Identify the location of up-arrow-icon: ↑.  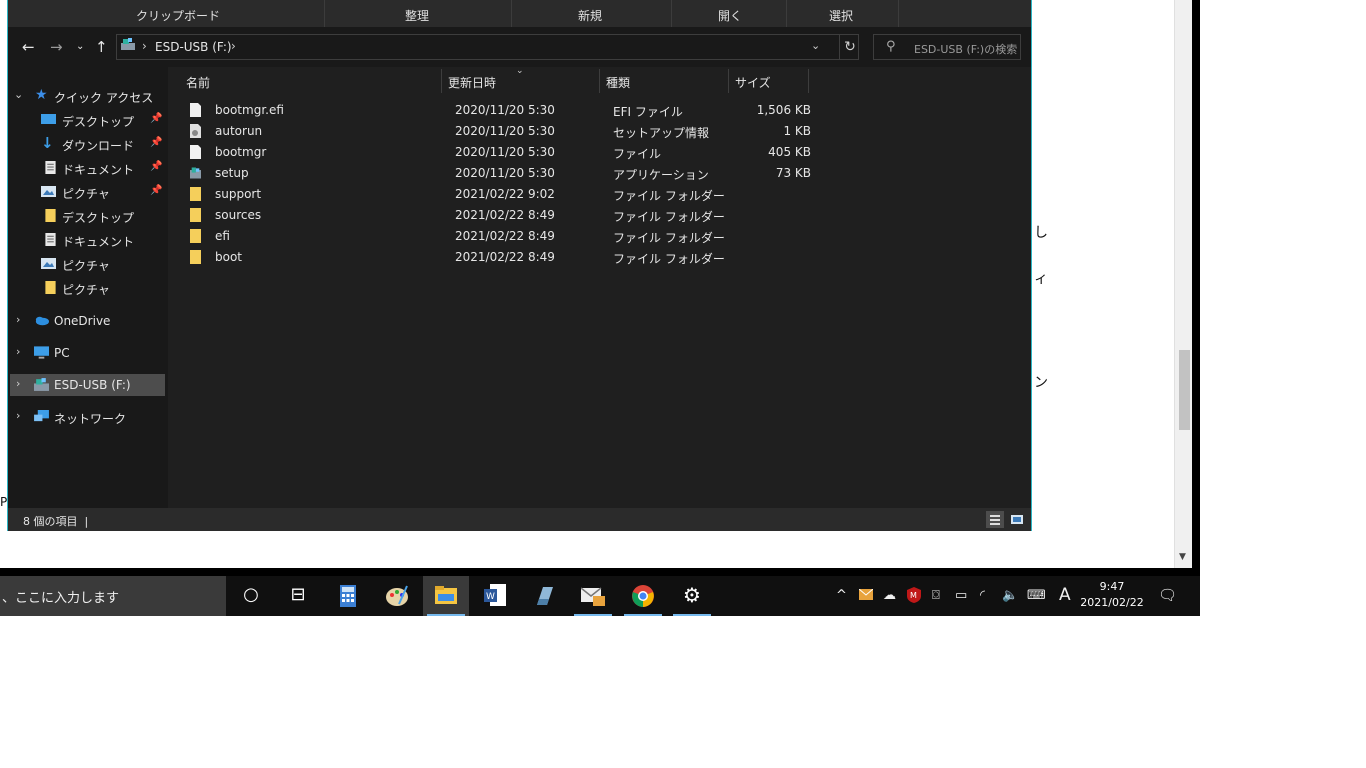
(101, 47).